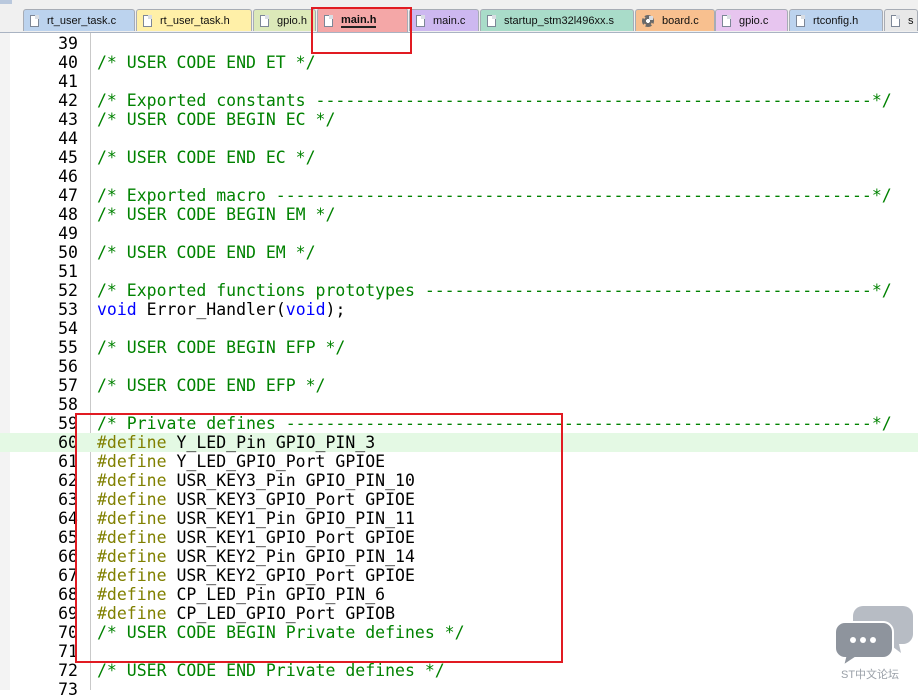 This screenshot has width=918, height=699. Describe the element at coordinates (459, 328) in the screenshot. I see `code-line: 54` at that location.